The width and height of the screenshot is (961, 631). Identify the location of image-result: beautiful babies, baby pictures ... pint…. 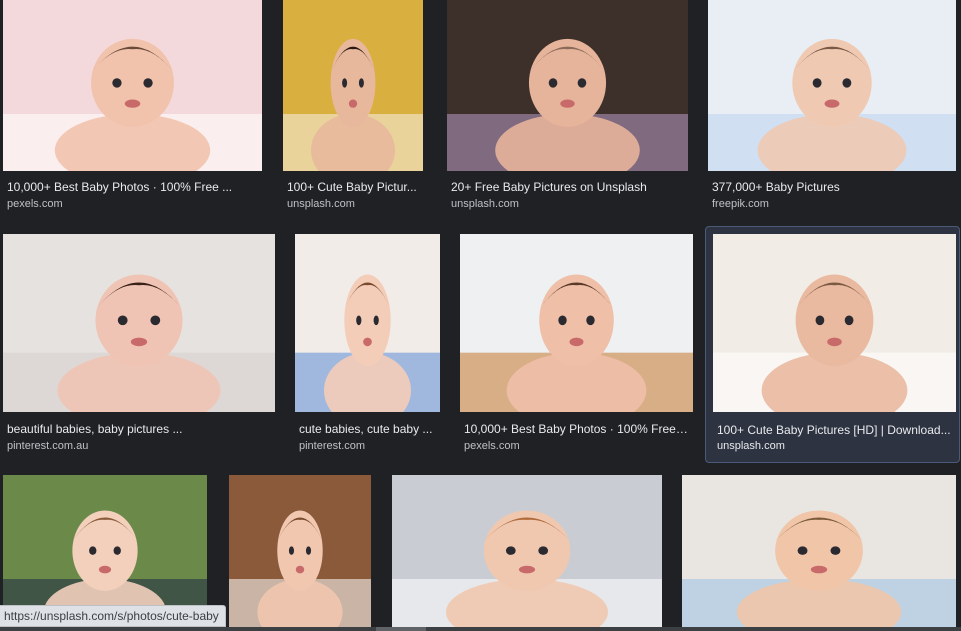
(139, 345).